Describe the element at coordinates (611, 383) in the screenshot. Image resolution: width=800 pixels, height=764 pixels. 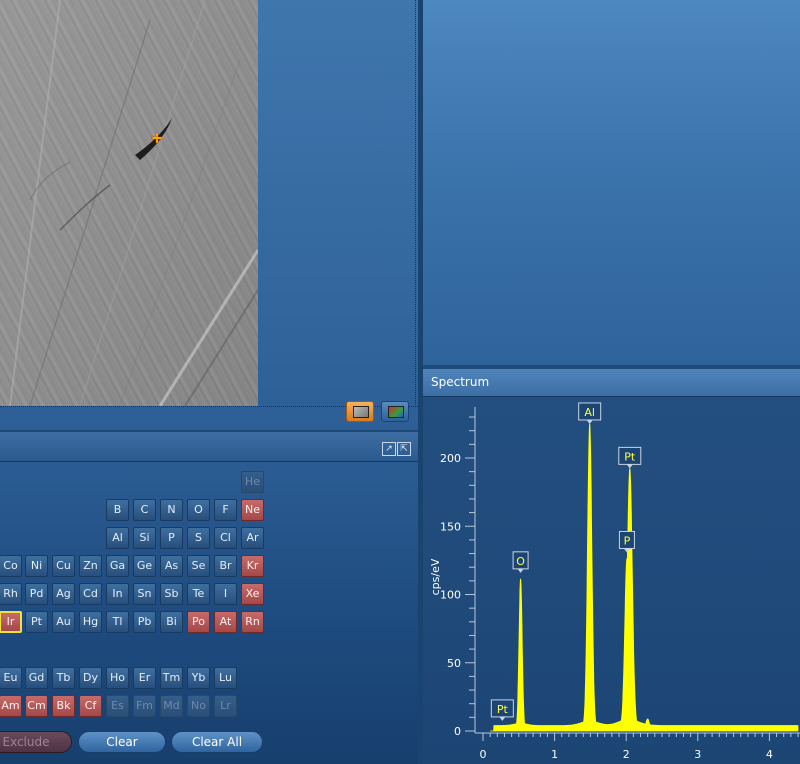
I see `spectrum-header: Spectrum` at that location.